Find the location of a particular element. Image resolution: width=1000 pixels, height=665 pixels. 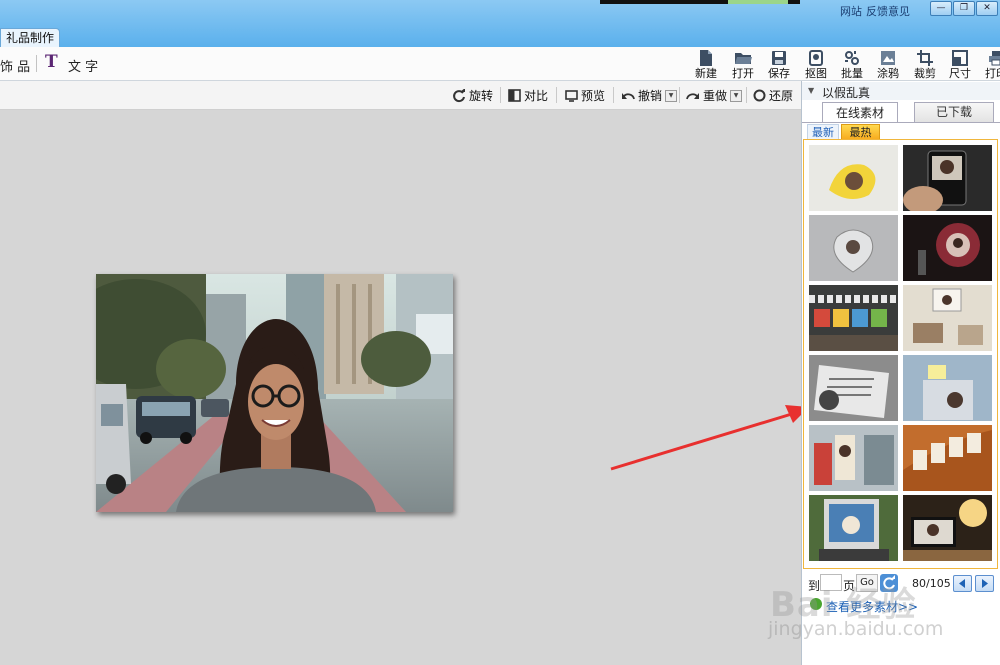

cutout-icon is located at coordinates (816, 58).